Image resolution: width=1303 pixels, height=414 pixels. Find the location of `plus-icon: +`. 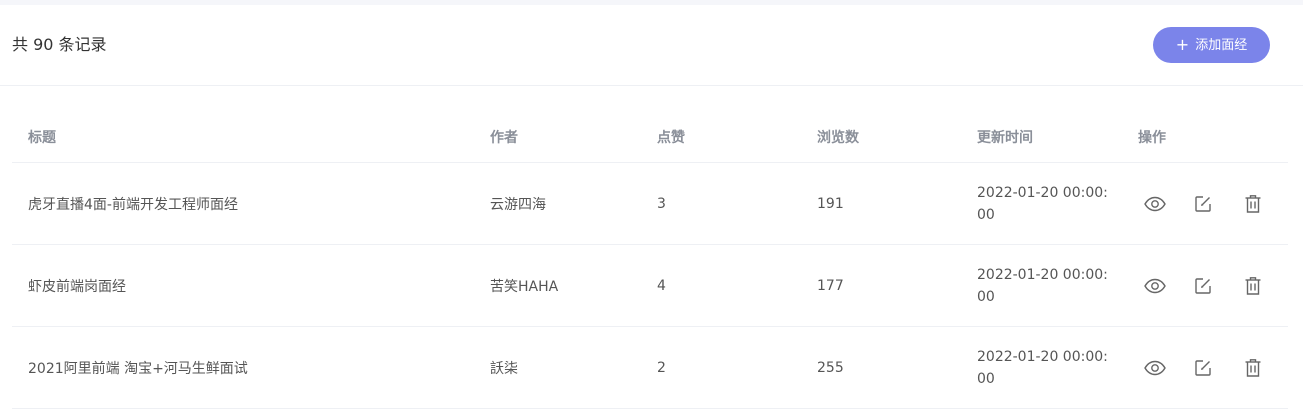

plus-icon: + is located at coordinates (1182, 44).